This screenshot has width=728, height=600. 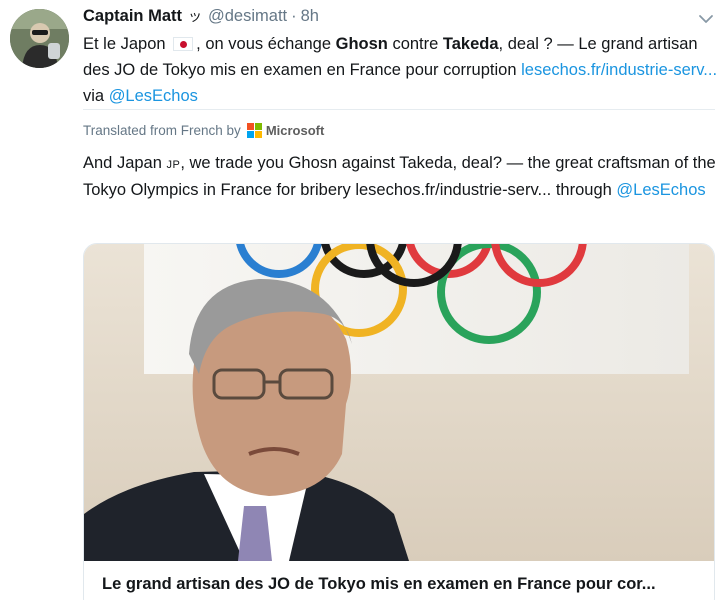 I want to click on tweet-text-part: via, so click(x=94, y=96).